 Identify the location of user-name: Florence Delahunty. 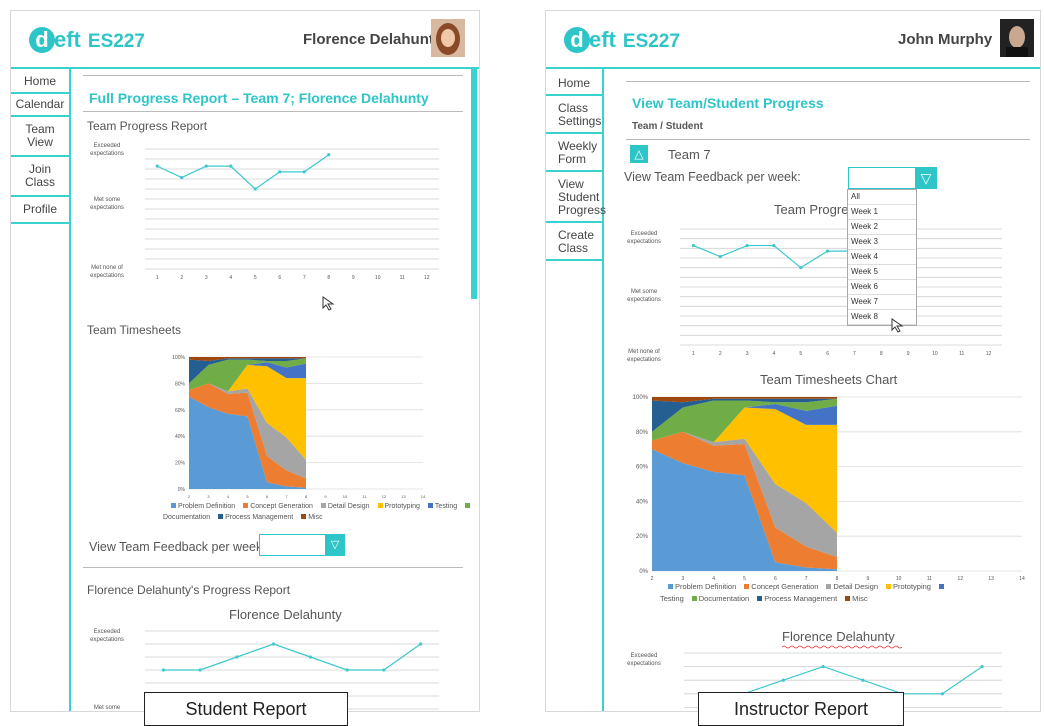
(373, 39).